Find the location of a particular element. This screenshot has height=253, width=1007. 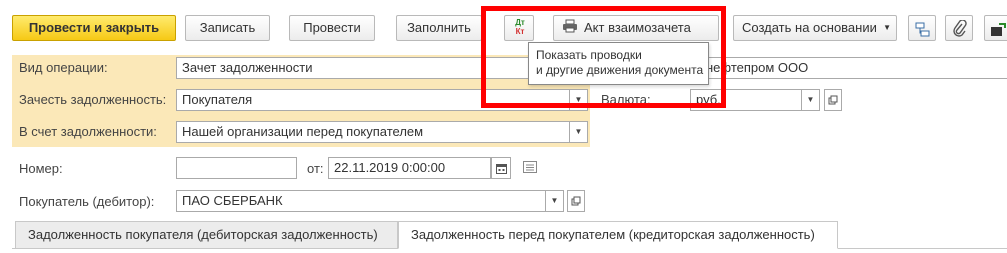

number-field is located at coordinates (236, 168).